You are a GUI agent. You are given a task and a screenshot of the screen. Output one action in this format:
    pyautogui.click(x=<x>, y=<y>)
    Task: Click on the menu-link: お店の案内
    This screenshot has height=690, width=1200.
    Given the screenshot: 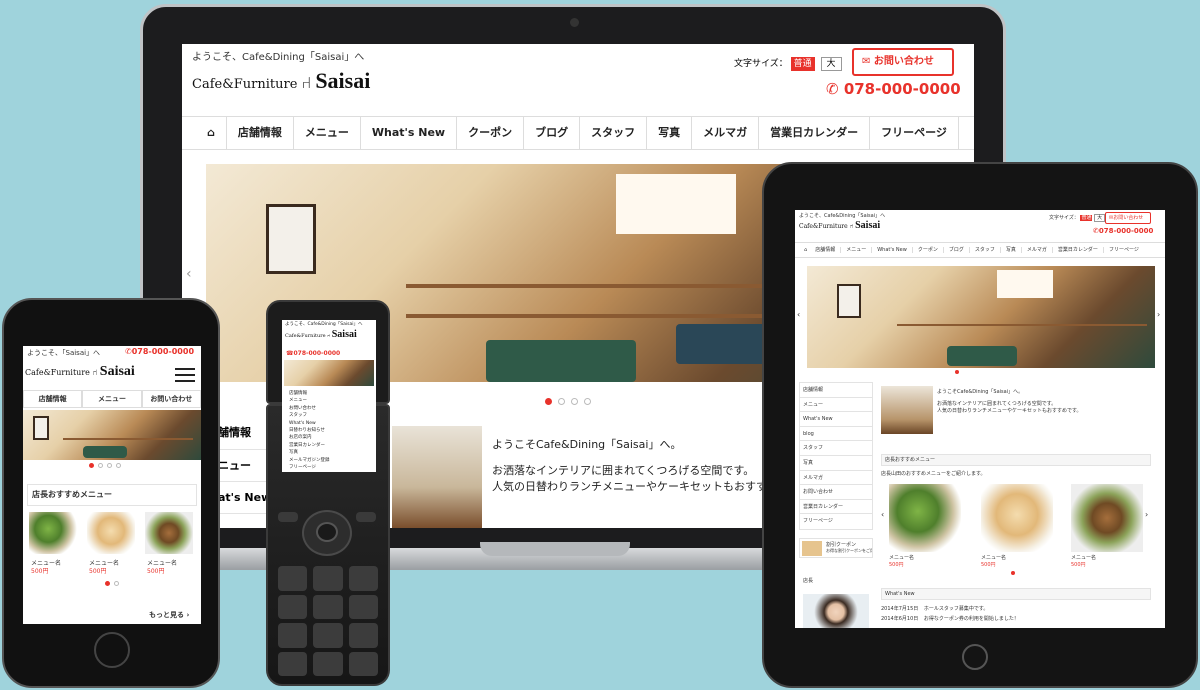 What is the action you would take?
    pyautogui.click(x=329, y=437)
    